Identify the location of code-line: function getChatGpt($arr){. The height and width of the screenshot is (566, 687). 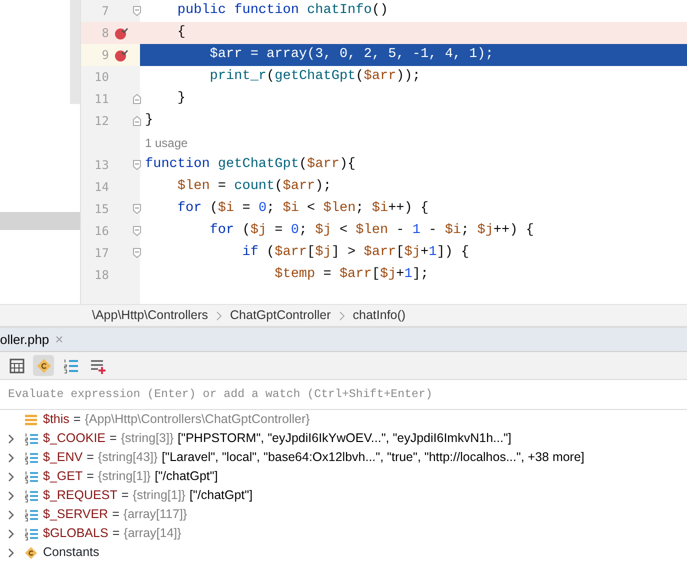
(250, 165).